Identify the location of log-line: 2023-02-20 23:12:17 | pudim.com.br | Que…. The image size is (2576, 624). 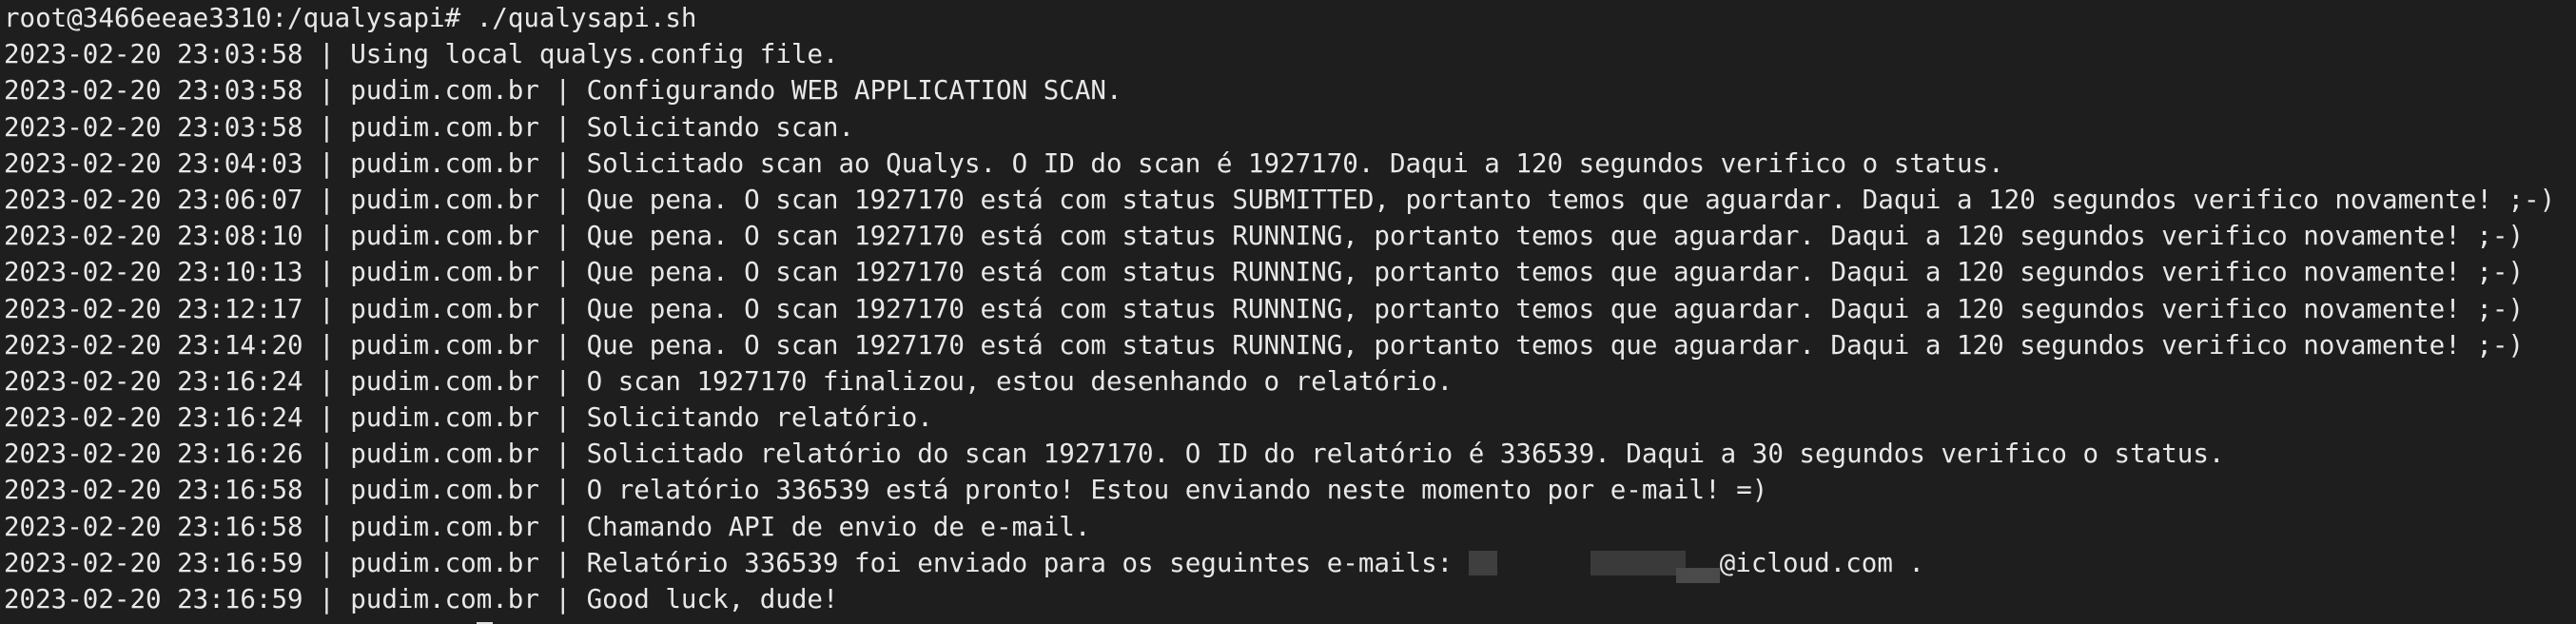
(1265, 308).